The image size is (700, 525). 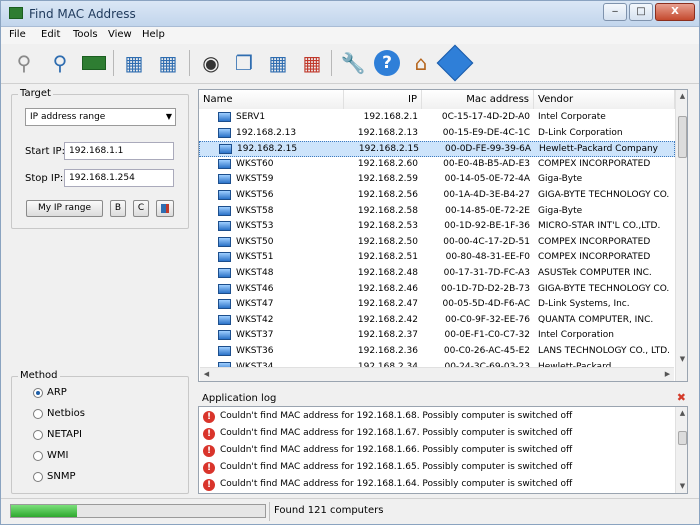 I want to click on cell-name: WKST53, so click(x=255, y=226).